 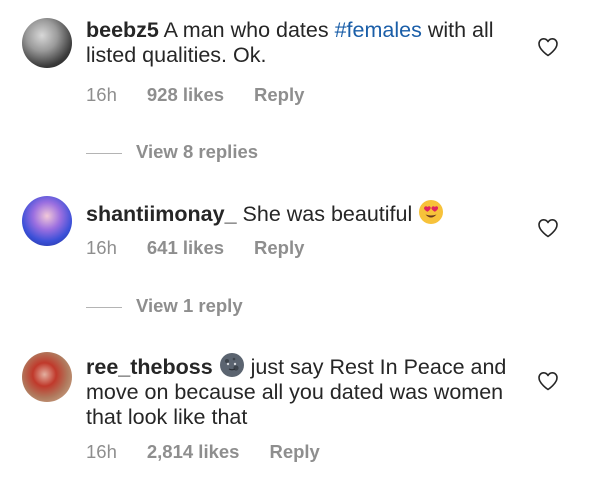 I want to click on comment-text: shantiimonay_ She was beautiful, so click(x=301, y=213).